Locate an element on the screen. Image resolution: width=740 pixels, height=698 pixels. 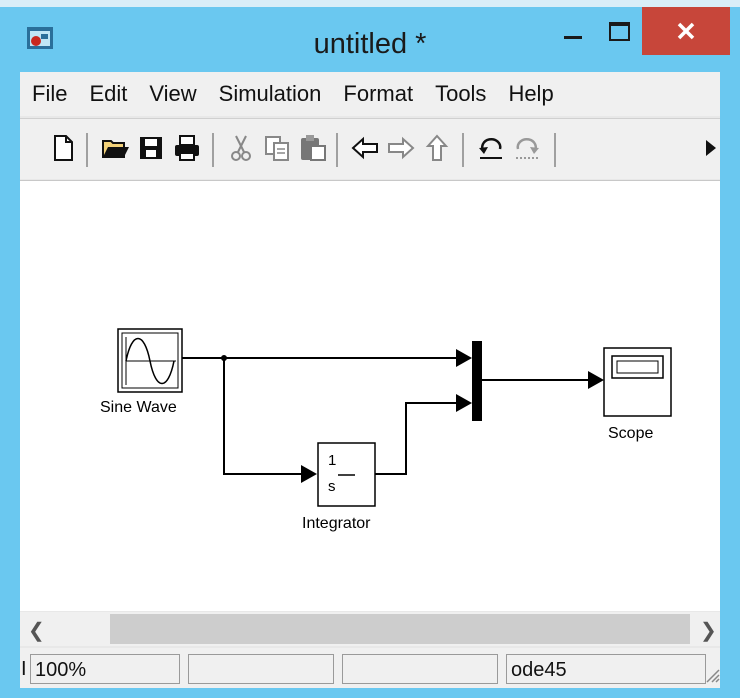
horizontal-scrollbar: ❮ ❯ is located at coordinates (370, 629).